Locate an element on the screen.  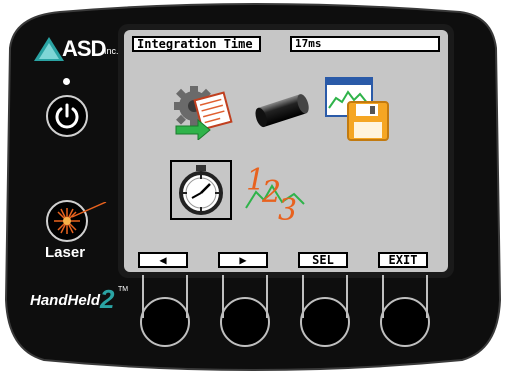
laser-button is located at coordinates (76, 221).